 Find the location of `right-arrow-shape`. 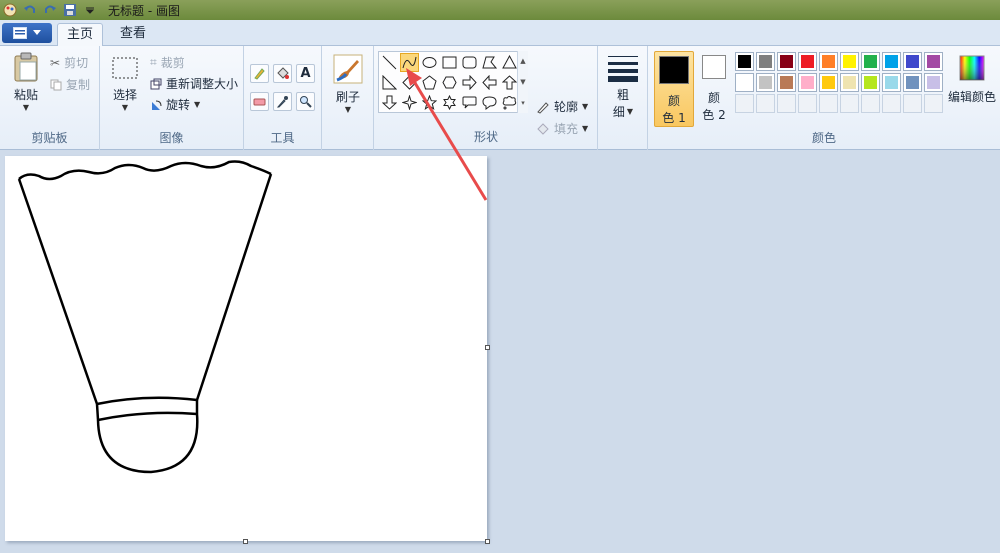

right-arrow-shape is located at coordinates (469, 82).